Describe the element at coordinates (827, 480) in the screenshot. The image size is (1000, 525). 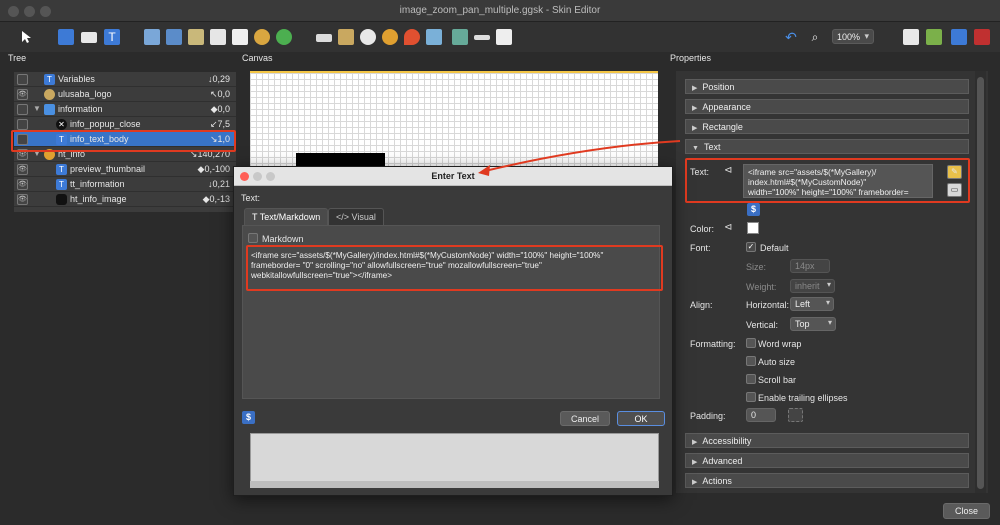
I see `group-actions: ▶ Actions` at that location.